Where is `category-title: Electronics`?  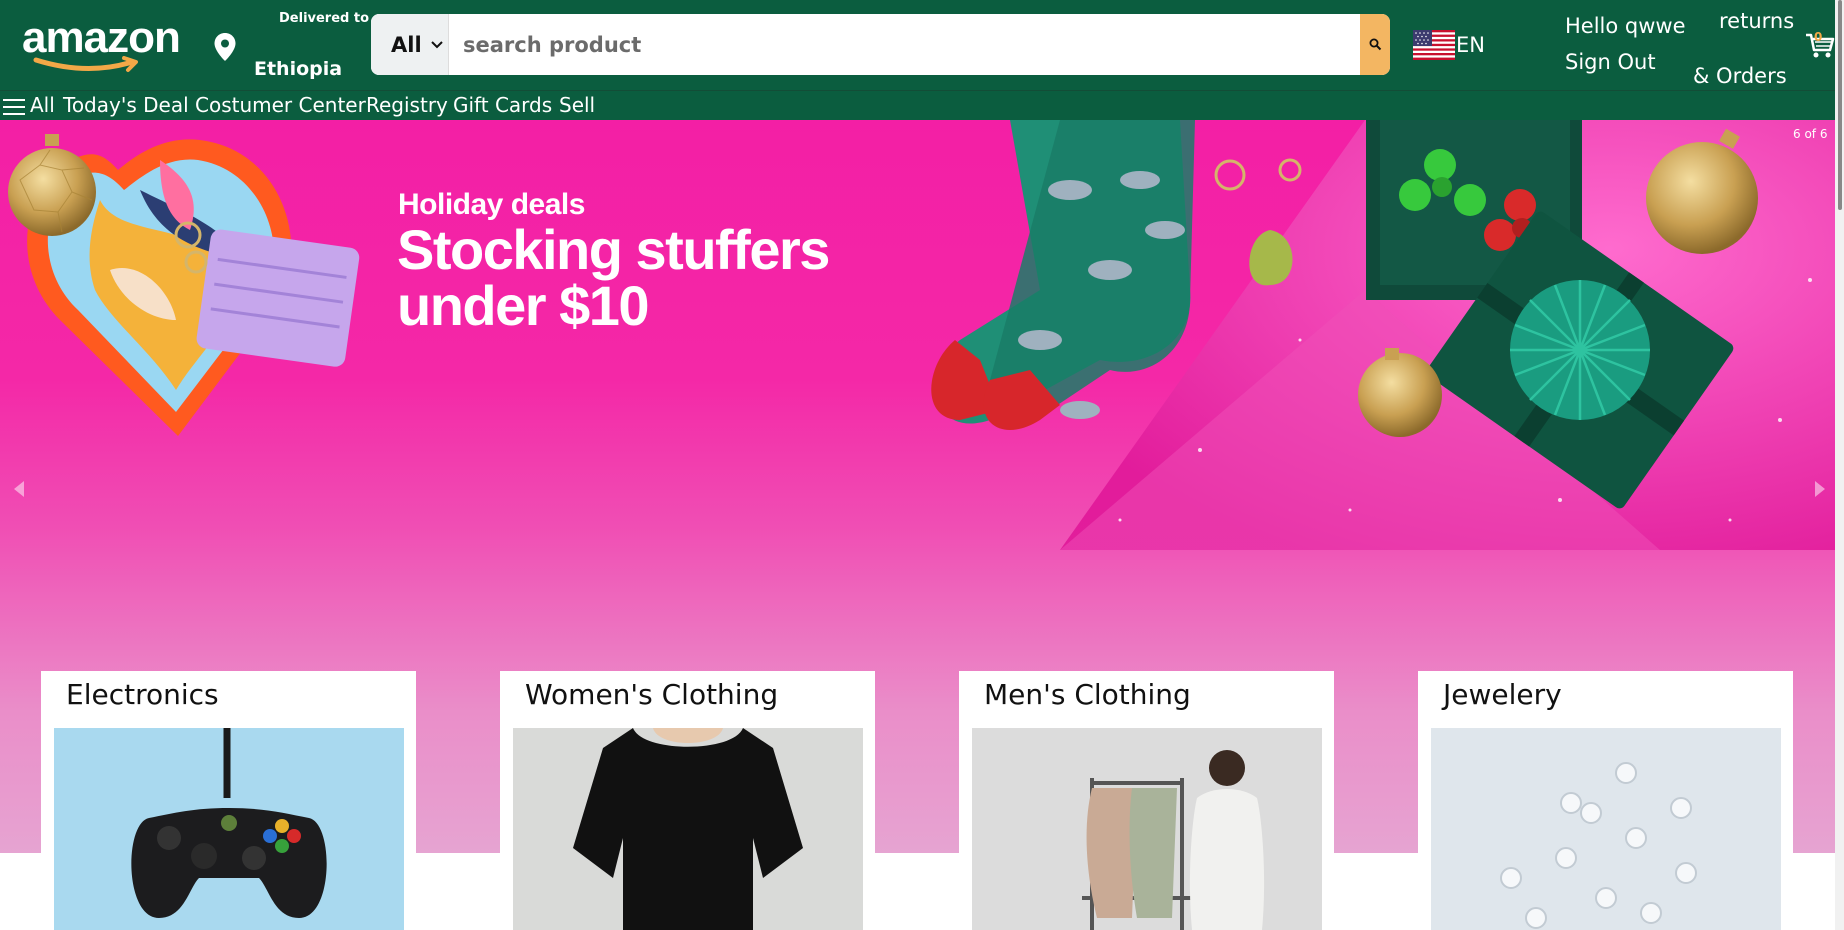 category-title: Electronics is located at coordinates (142, 694).